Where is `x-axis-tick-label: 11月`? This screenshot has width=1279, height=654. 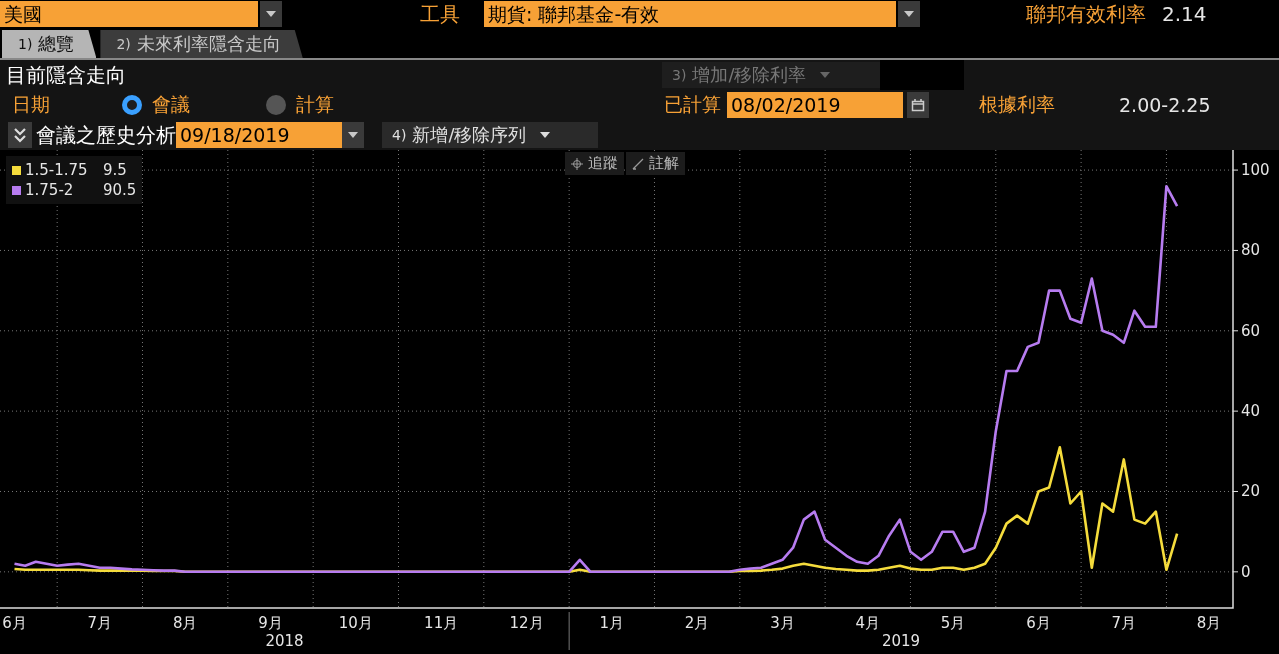 x-axis-tick-label: 11月 is located at coordinates (441, 623).